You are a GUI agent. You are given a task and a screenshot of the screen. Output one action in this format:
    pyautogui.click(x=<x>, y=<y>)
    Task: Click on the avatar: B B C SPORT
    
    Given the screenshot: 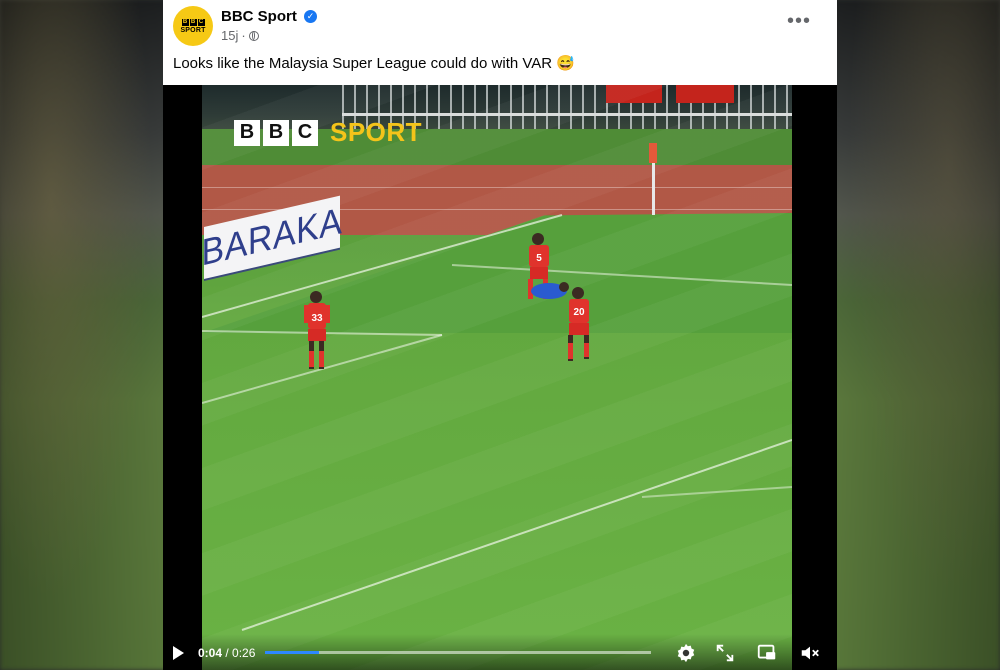 What is the action you would take?
    pyautogui.click(x=193, y=26)
    